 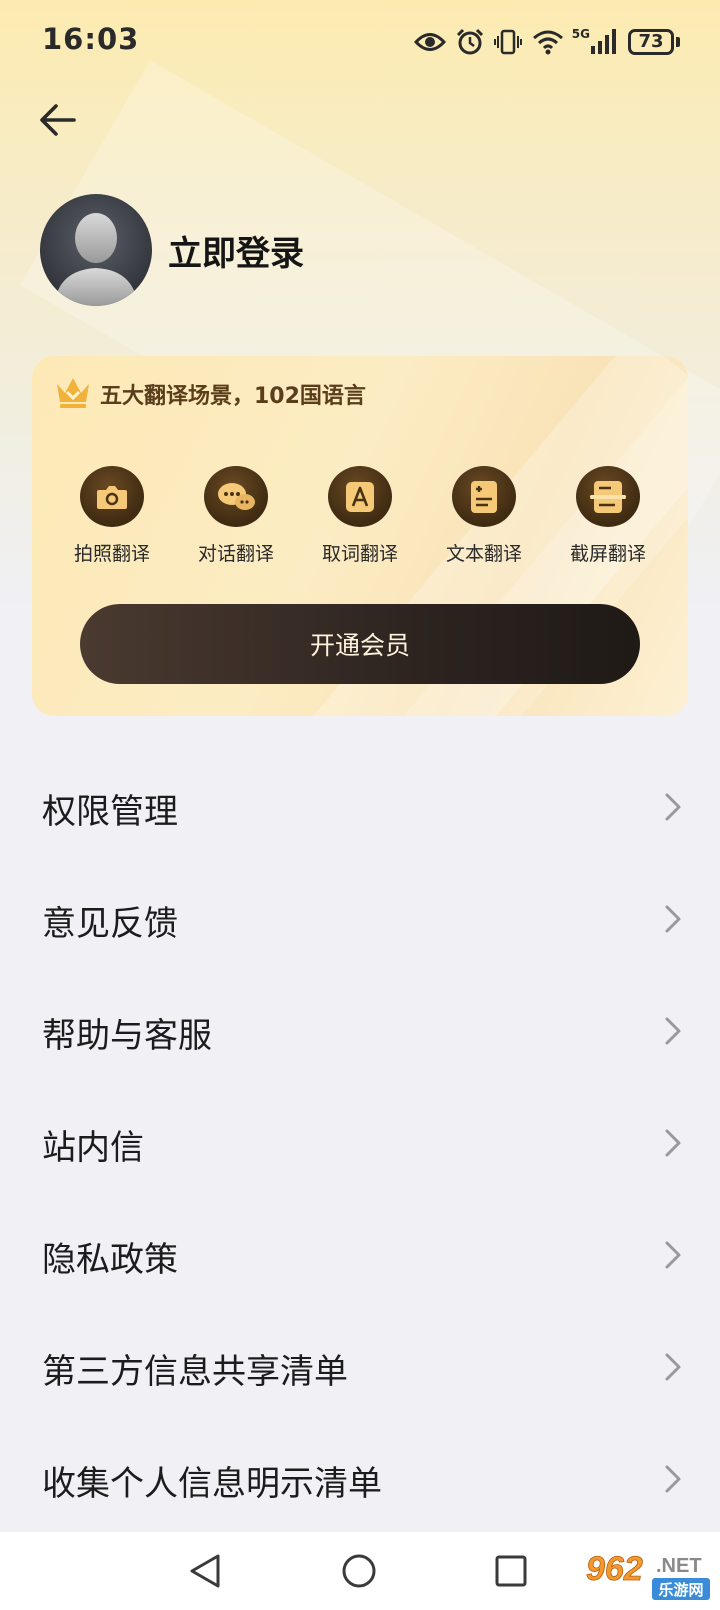 I want to click on menu-item-label: 权限管理, so click(x=110, y=811).